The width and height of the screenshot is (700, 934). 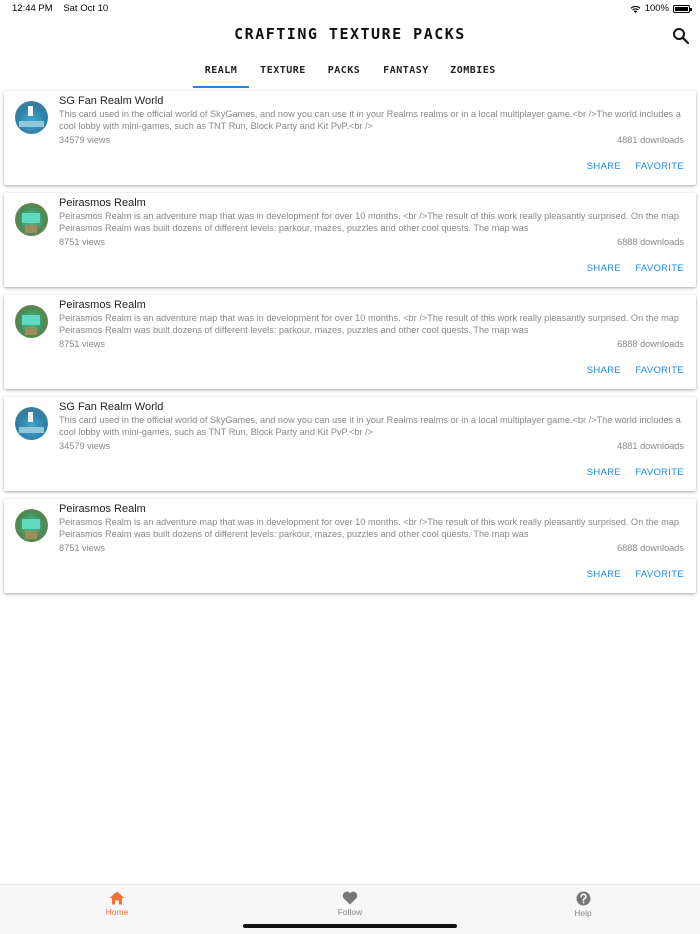 I want to click on page-title: CRAFTING TEXTURE PACKS, so click(x=350, y=34).